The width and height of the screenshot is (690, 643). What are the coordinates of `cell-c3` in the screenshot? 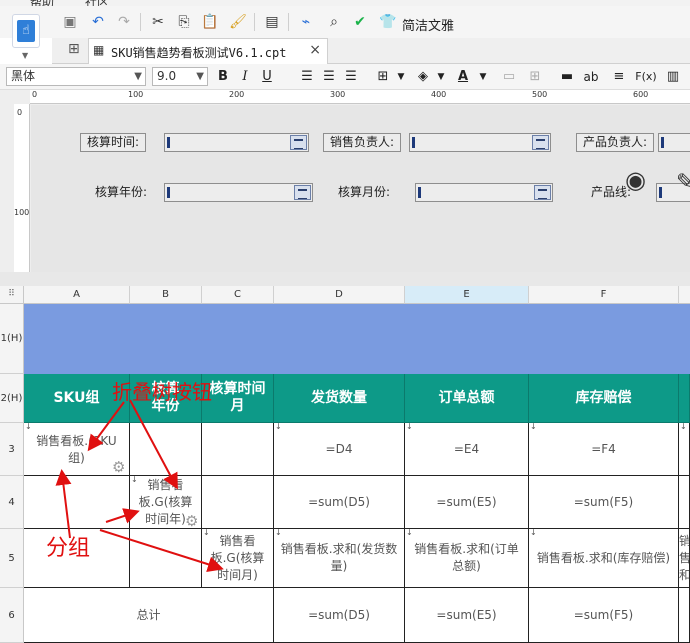 It's located at (238, 449).